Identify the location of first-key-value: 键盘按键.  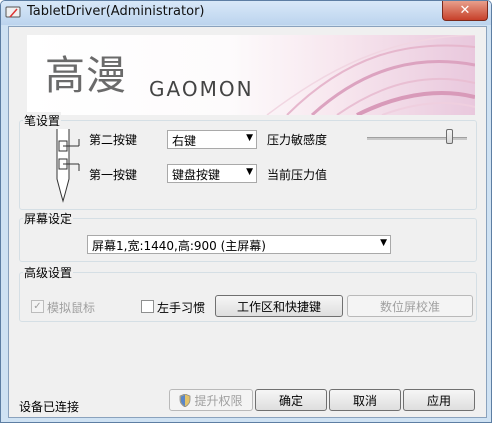
(196, 175).